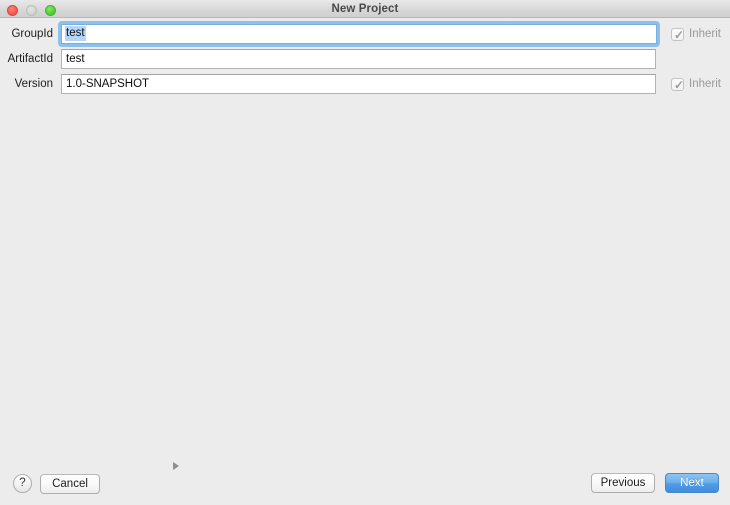 The width and height of the screenshot is (730, 505). I want to click on version-inherit-label: Inherit, so click(705, 84).